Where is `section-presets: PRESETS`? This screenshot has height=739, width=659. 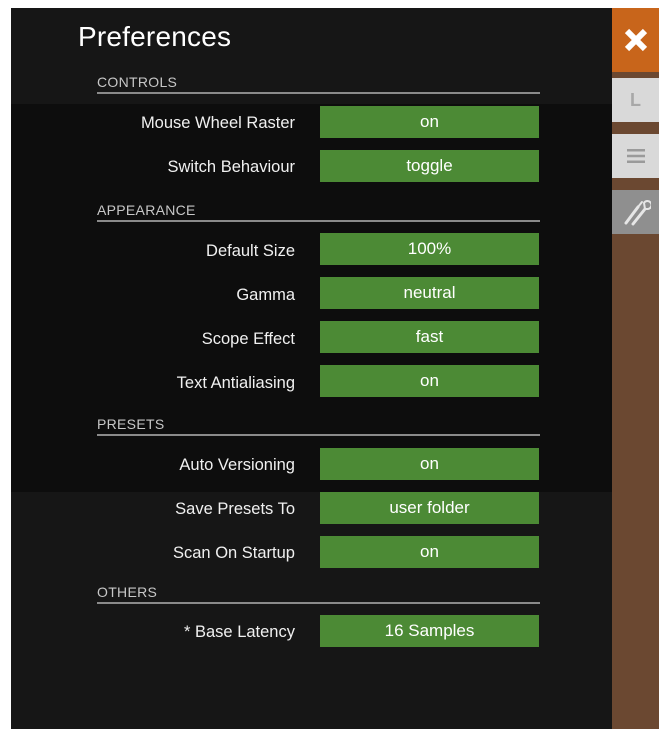 section-presets: PRESETS is located at coordinates (318, 426).